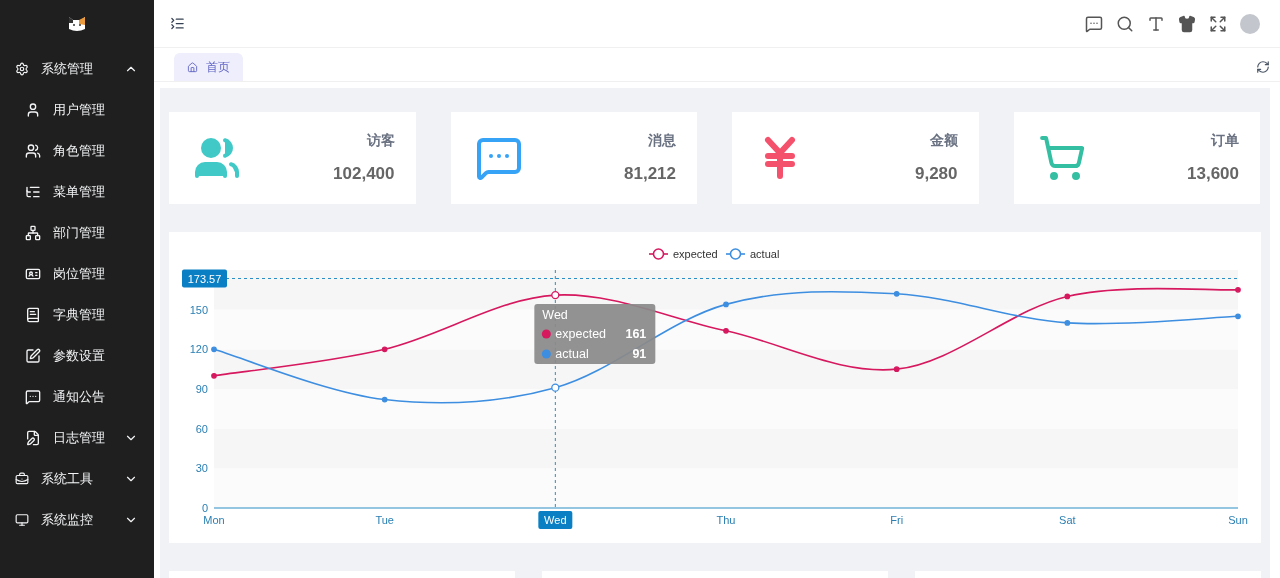 The height and width of the screenshot is (578, 1280). Describe the element at coordinates (1238, 520) in the screenshot. I see `axis-tick-label: Sun` at that location.